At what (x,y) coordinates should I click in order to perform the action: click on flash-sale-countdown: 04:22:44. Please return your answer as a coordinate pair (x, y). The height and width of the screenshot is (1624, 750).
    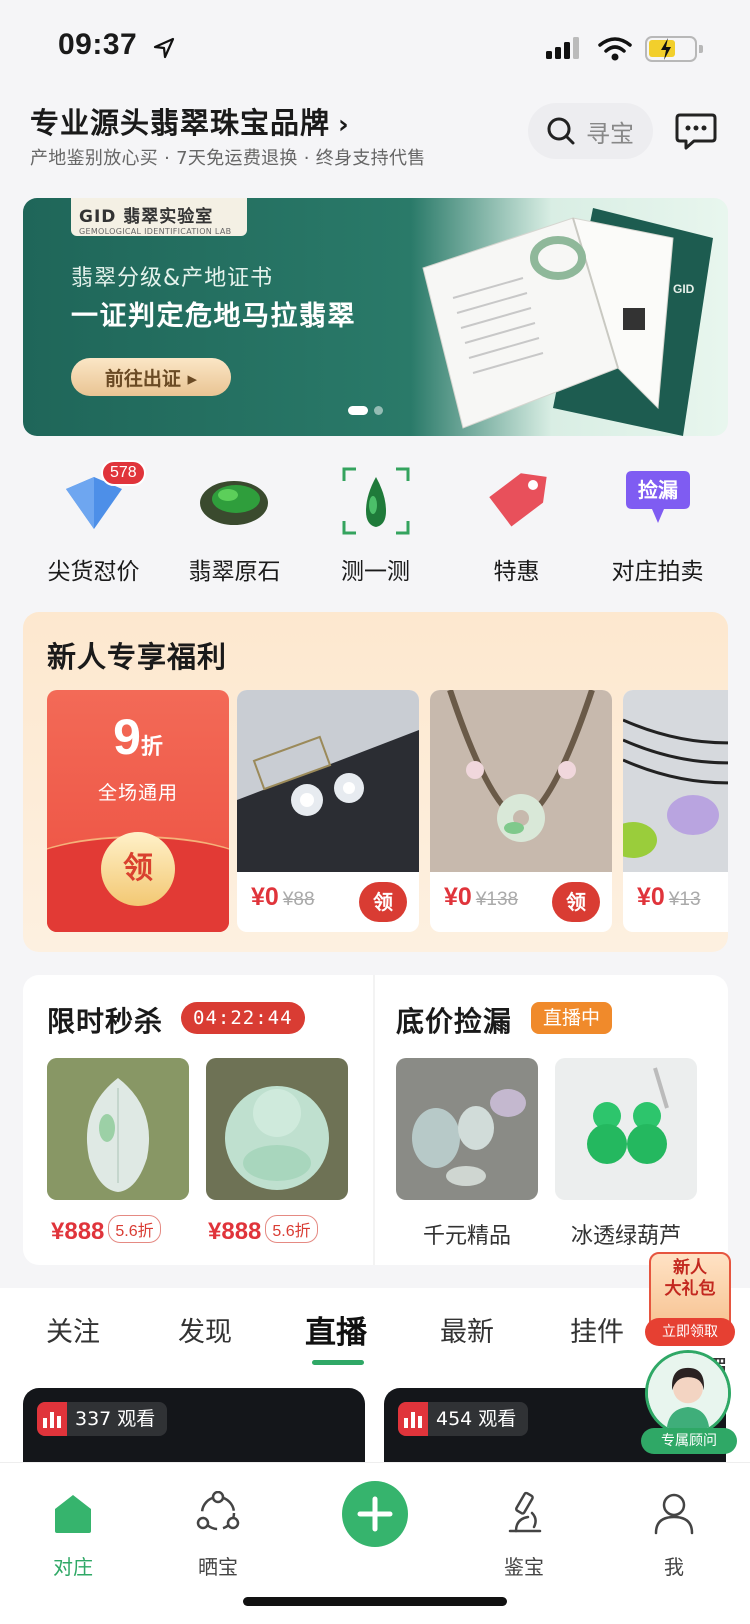
    Looking at the image, I should click on (243, 1018).